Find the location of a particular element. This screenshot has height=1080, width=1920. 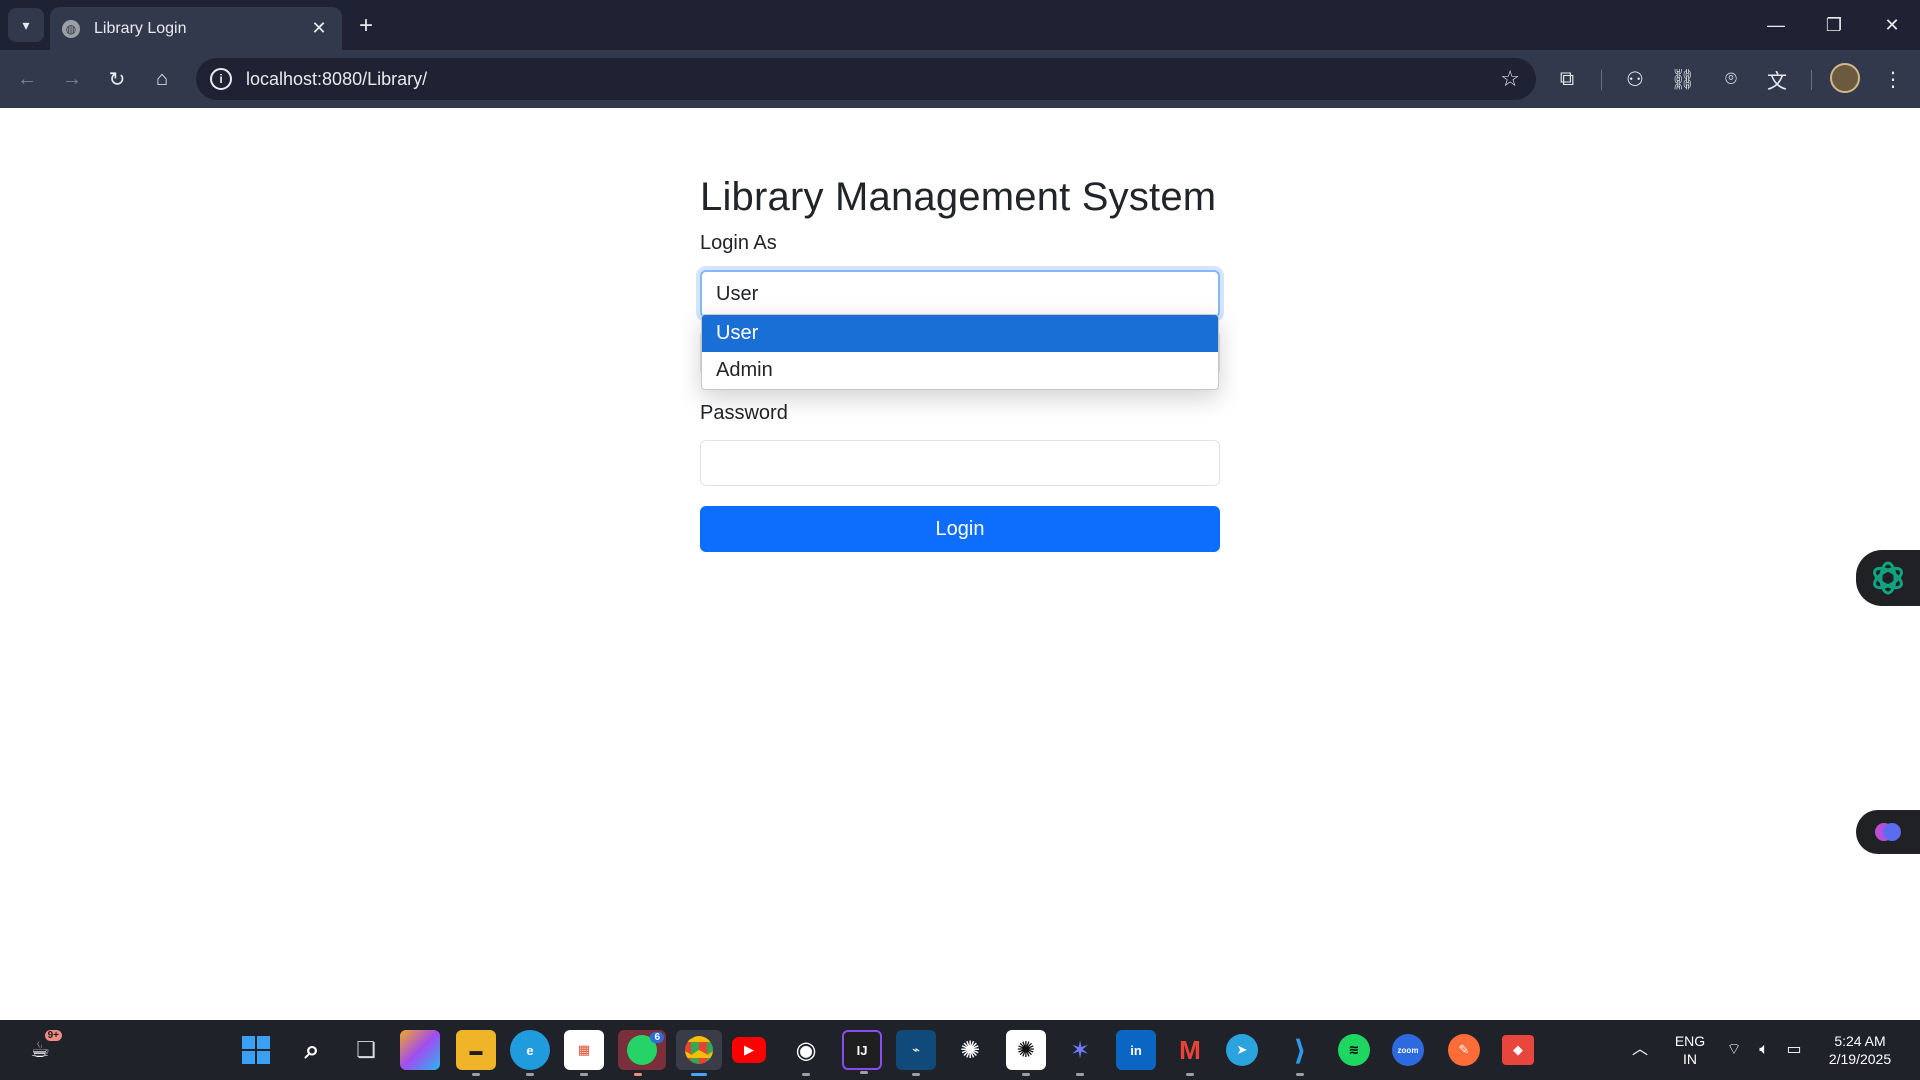

microsoft-store-icon: ▦ is located at coordinates (584, 1053).